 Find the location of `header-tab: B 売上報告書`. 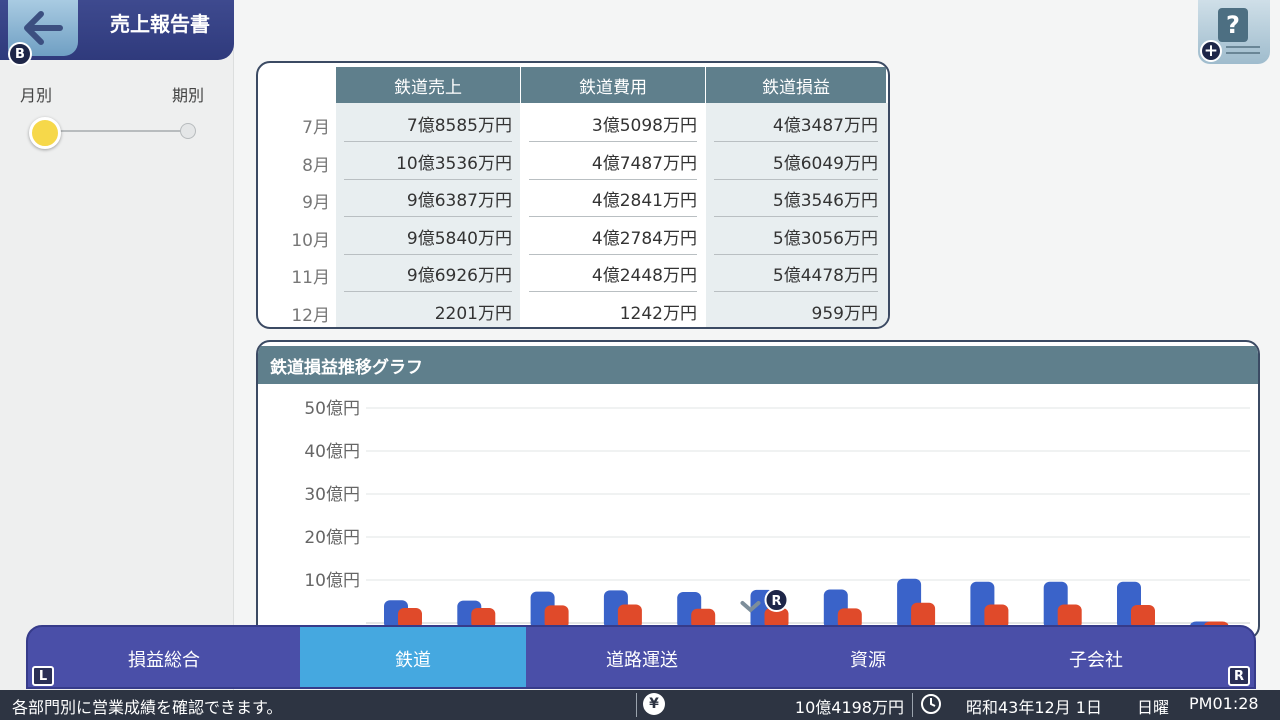

header-tab: B 売上報告書 is located at coordinates (117, 33).